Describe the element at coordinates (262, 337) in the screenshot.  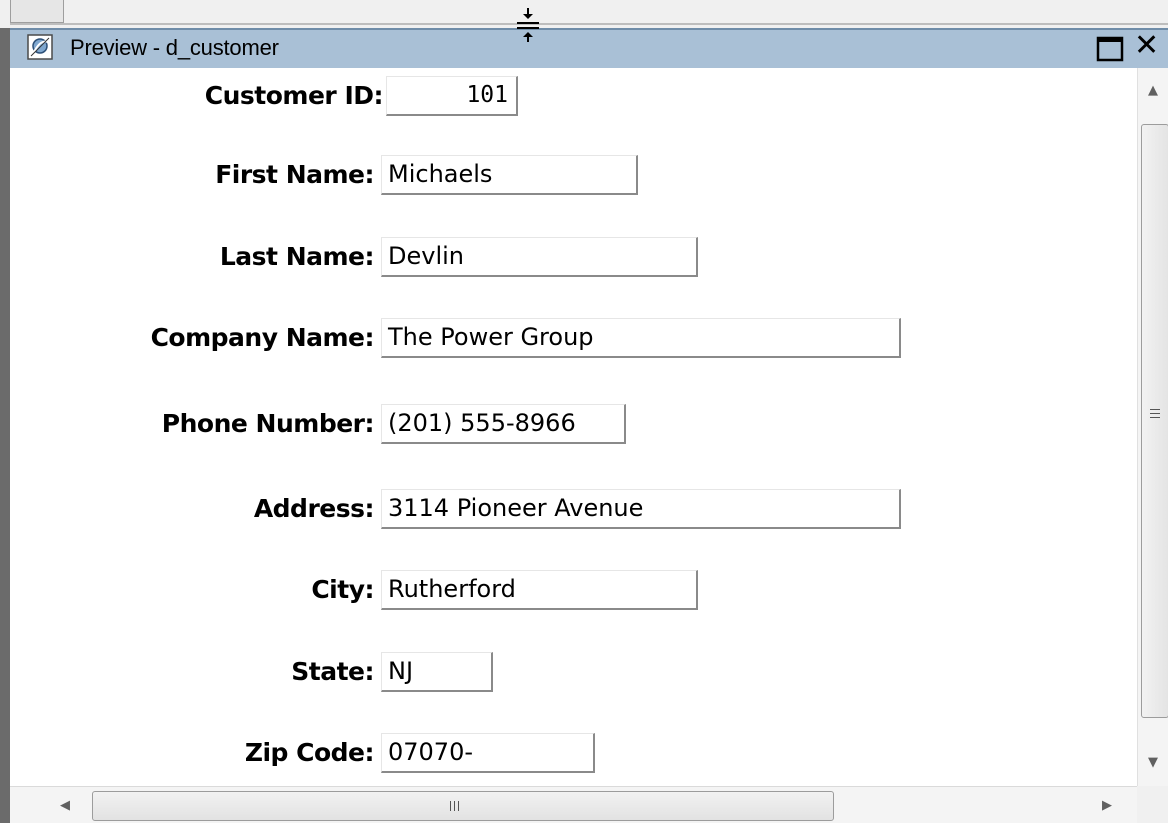
I see `label-company-name: Company Name:` at that location.